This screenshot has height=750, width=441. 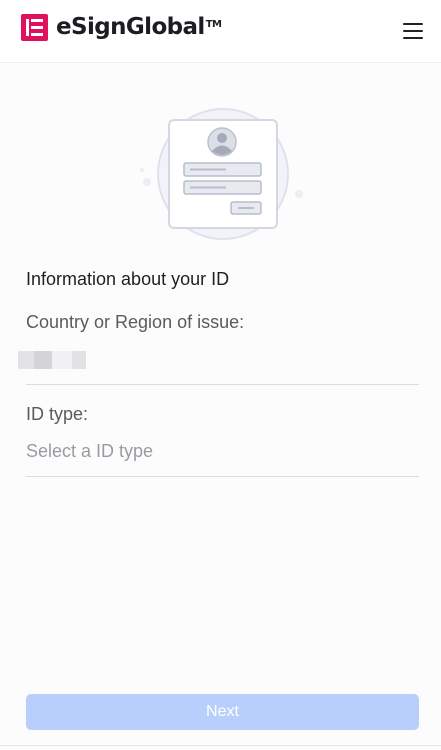 I want to click on hamburger-menu-icon, so click(x=413, y=31).